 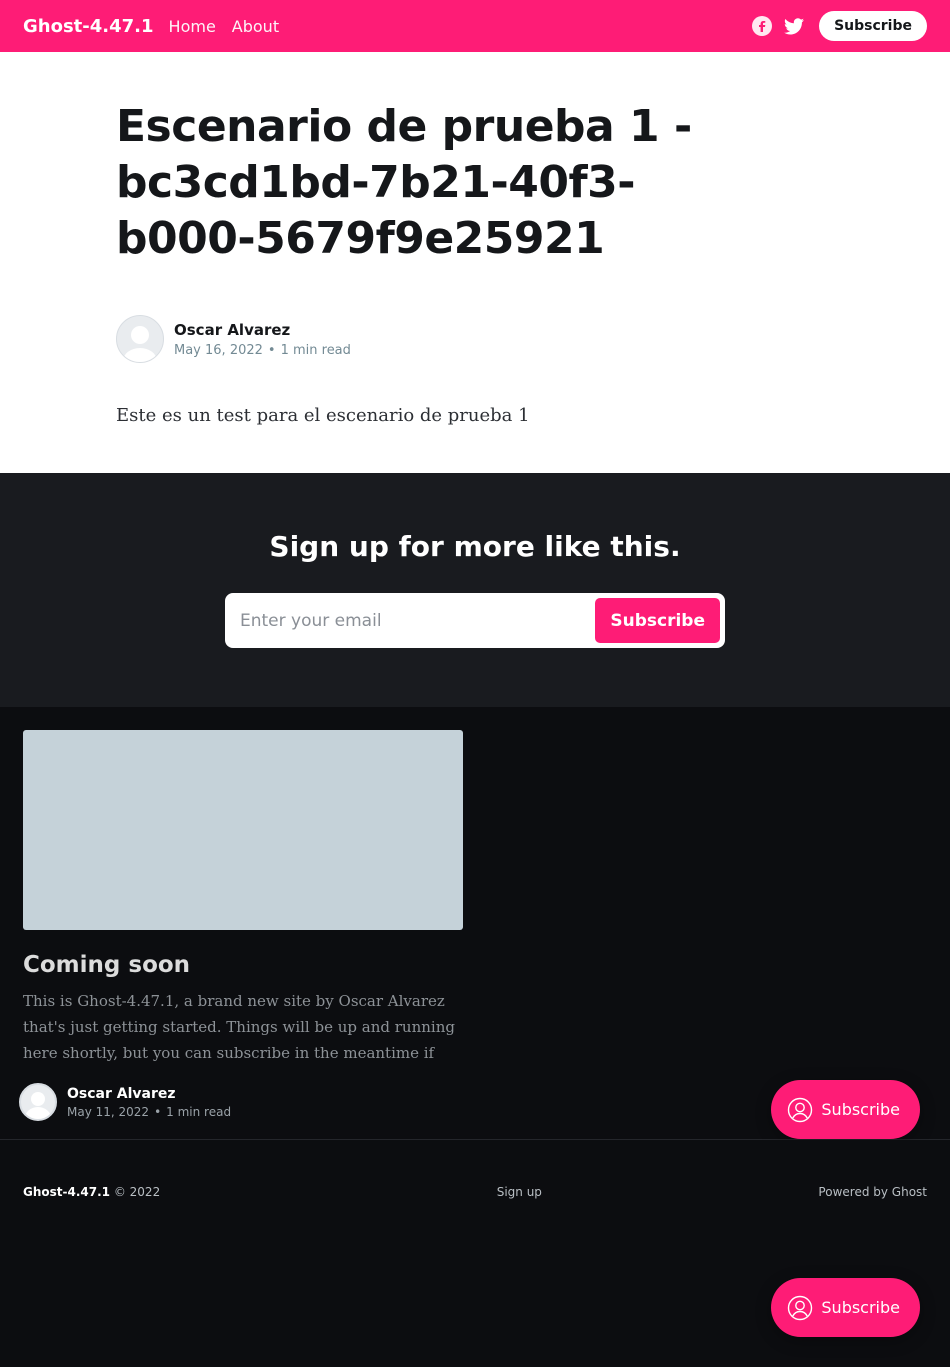 I want to click on footer-copyright: Ghost-4.47.1 © 2022, so click(x=91, y=1192).